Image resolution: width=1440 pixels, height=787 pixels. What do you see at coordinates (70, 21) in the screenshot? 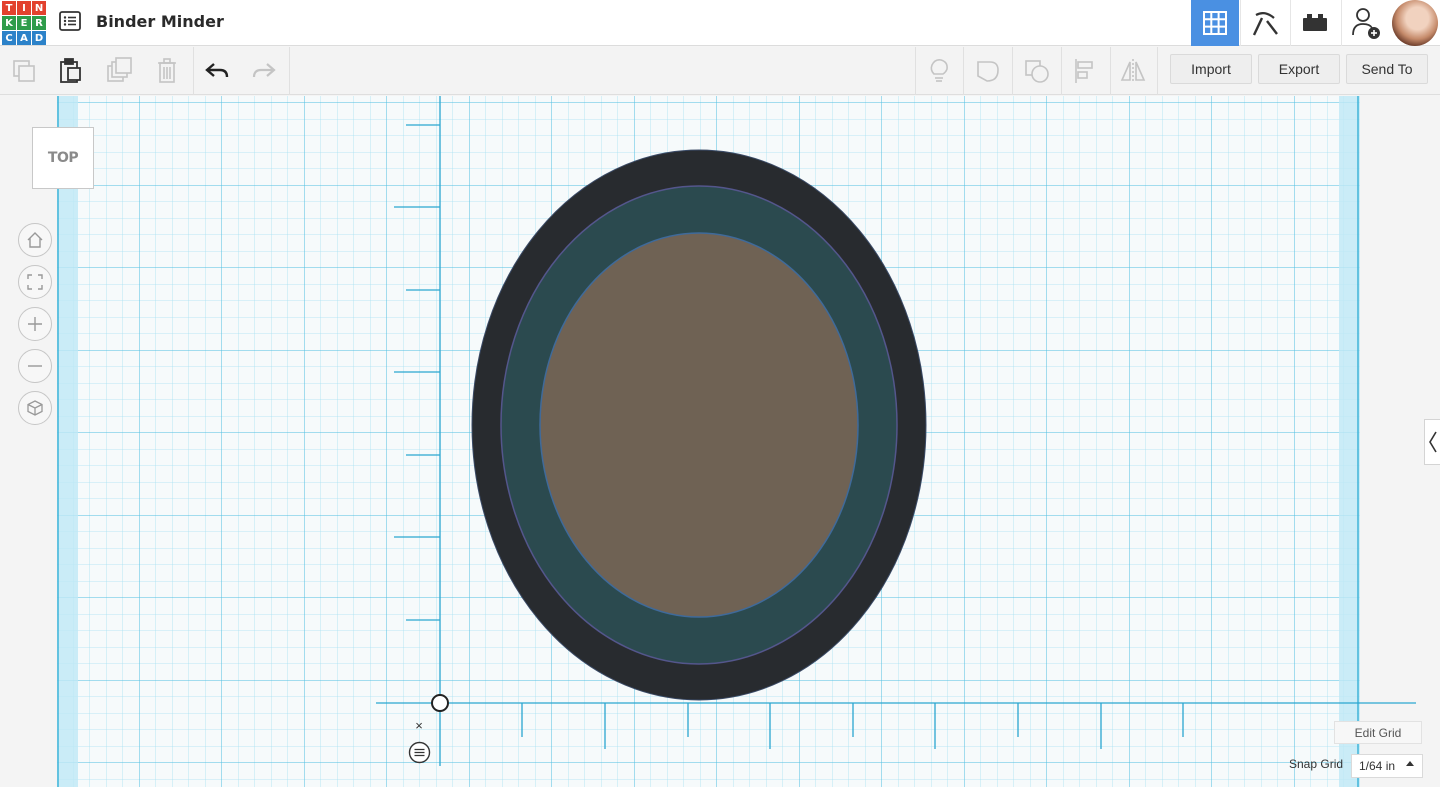
I see `design-list-icon` at bounding box center [70, 21].